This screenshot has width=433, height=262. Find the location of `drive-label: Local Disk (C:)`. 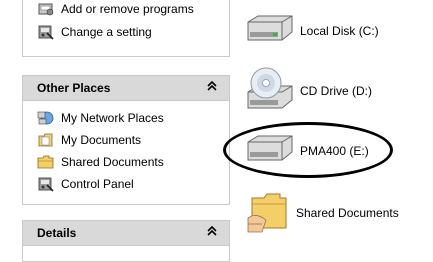

drive-label: Local Disk (C:) is located at coordinates (339, 30).